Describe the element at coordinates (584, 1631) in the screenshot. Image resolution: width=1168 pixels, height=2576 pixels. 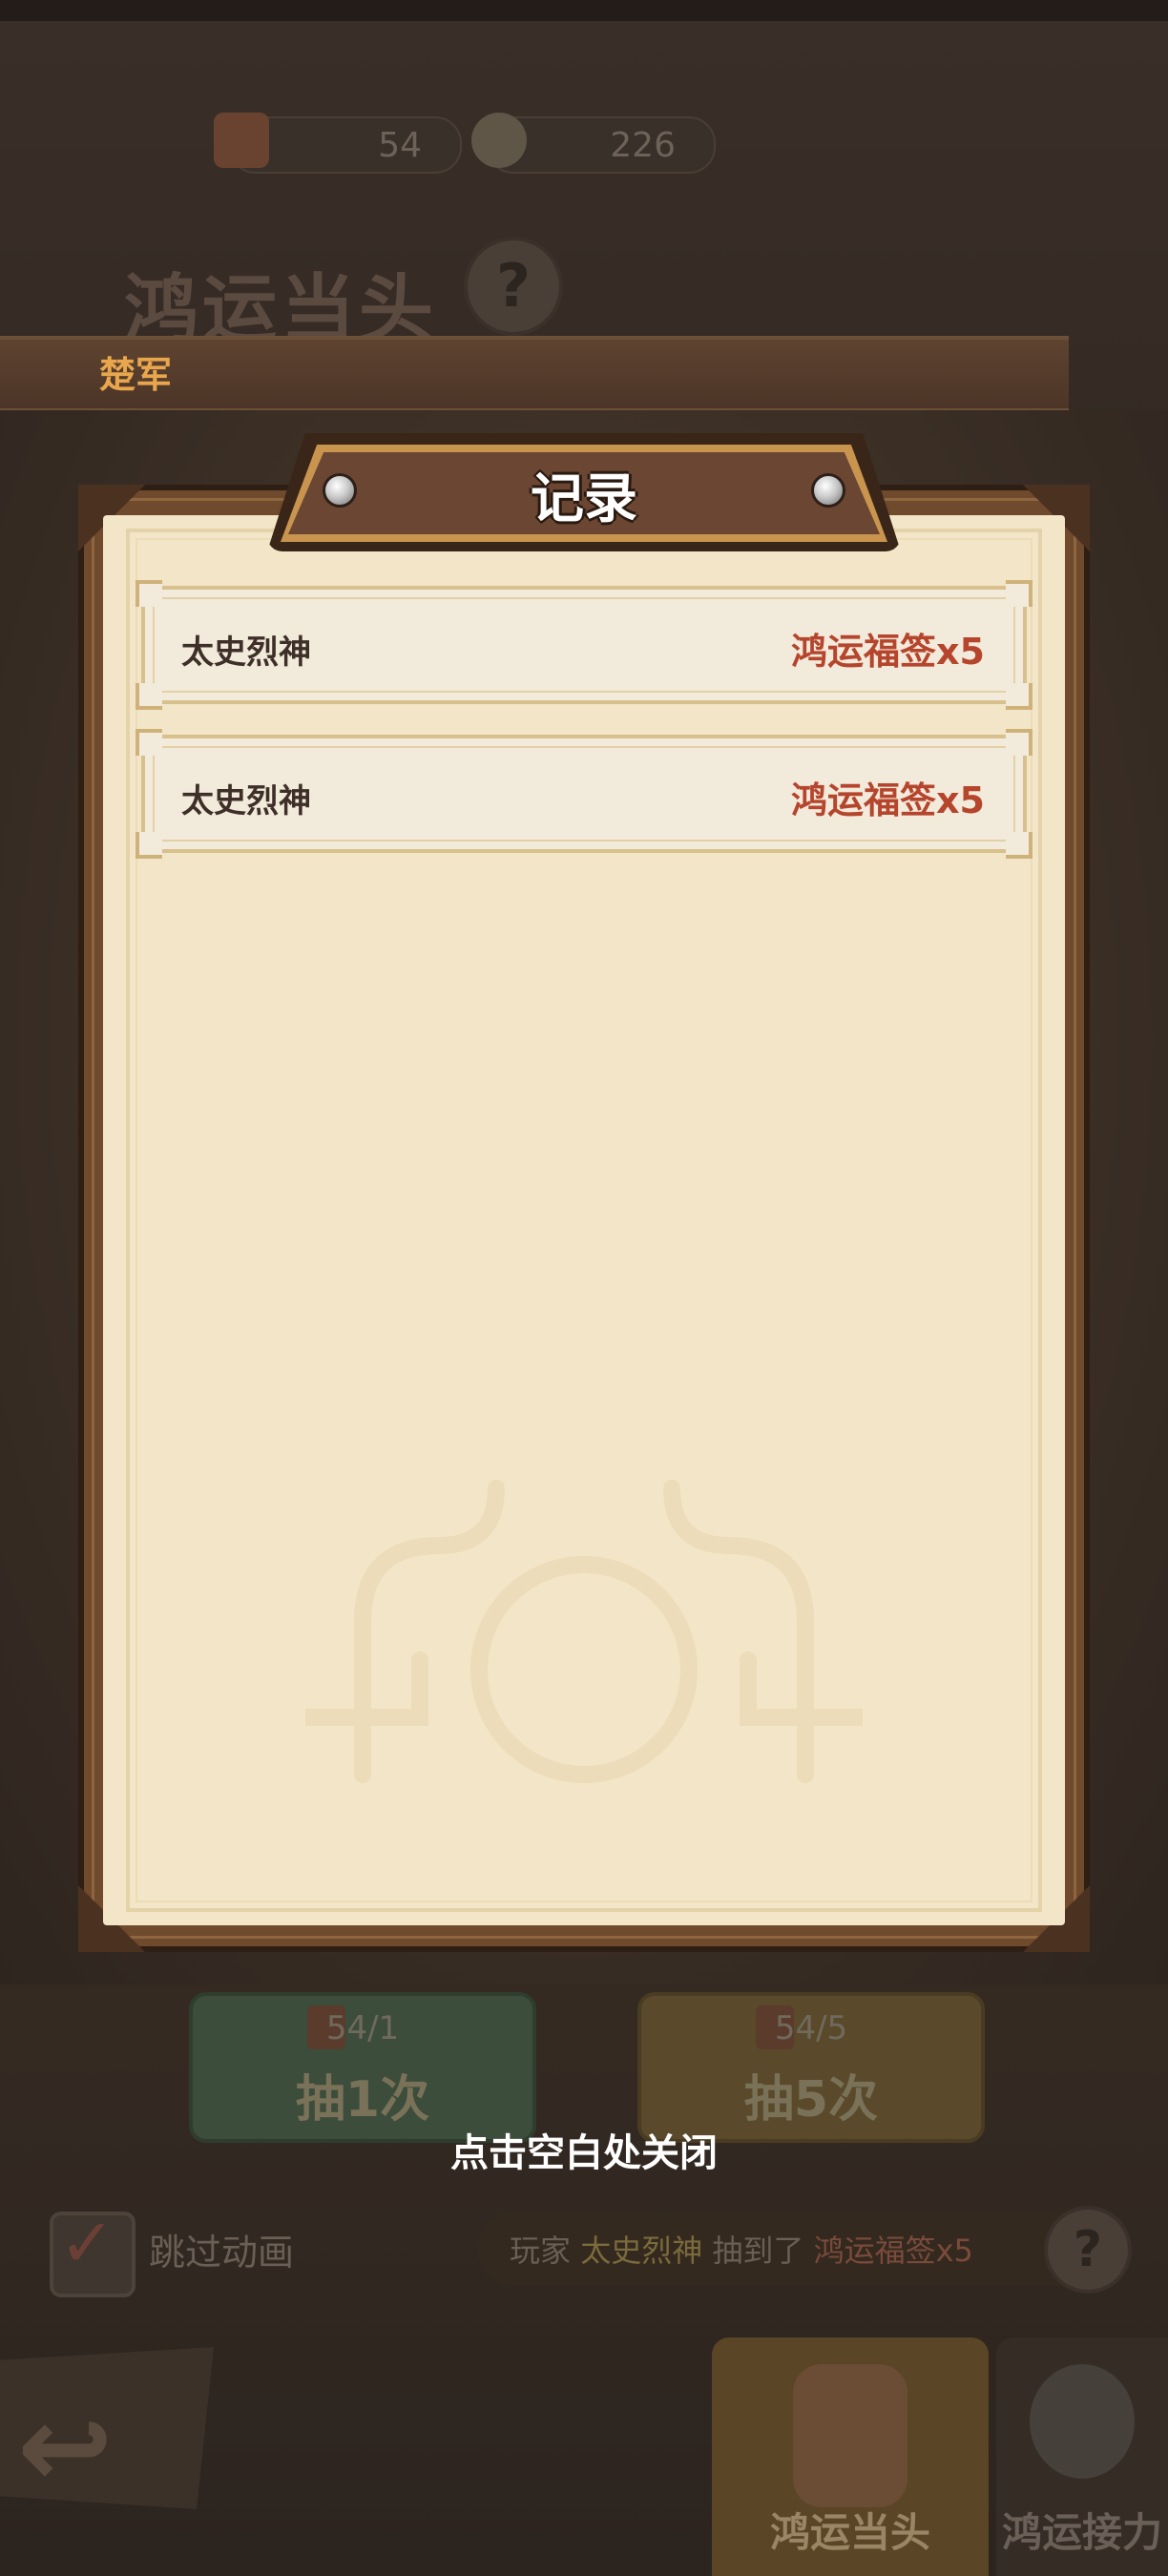
I see `dragon-watermark-icon` at that location.